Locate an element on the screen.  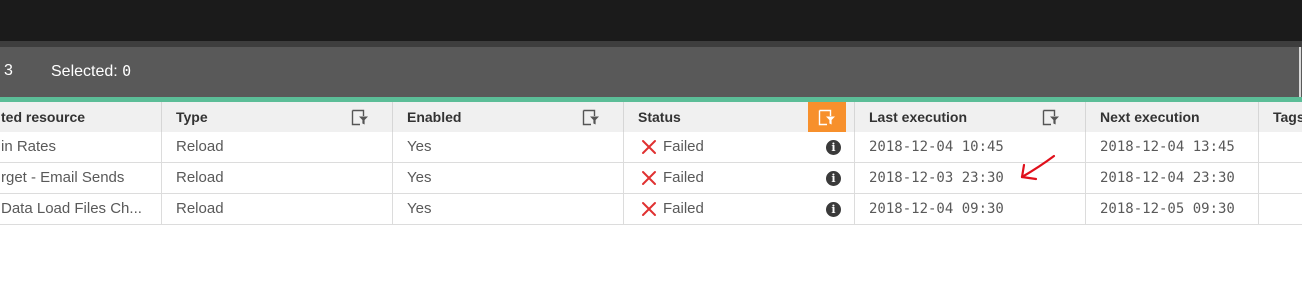
item-count: 3 is located at coordinates (8, 70).